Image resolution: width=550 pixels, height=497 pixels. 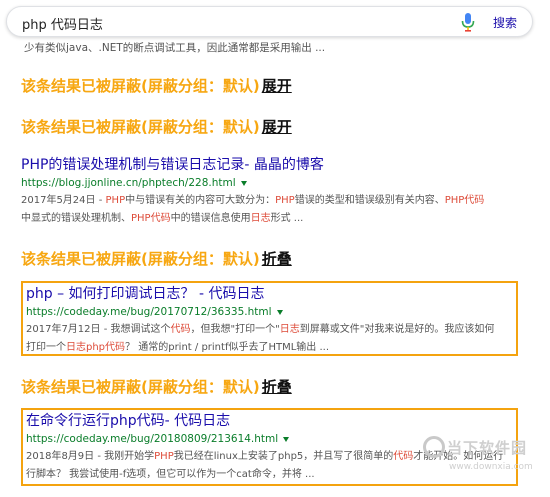 What do you see at coordinates (487, 448) in the screenshot?
I see `watermark-brand: 当下软件园` at bounding box center [487, 448].